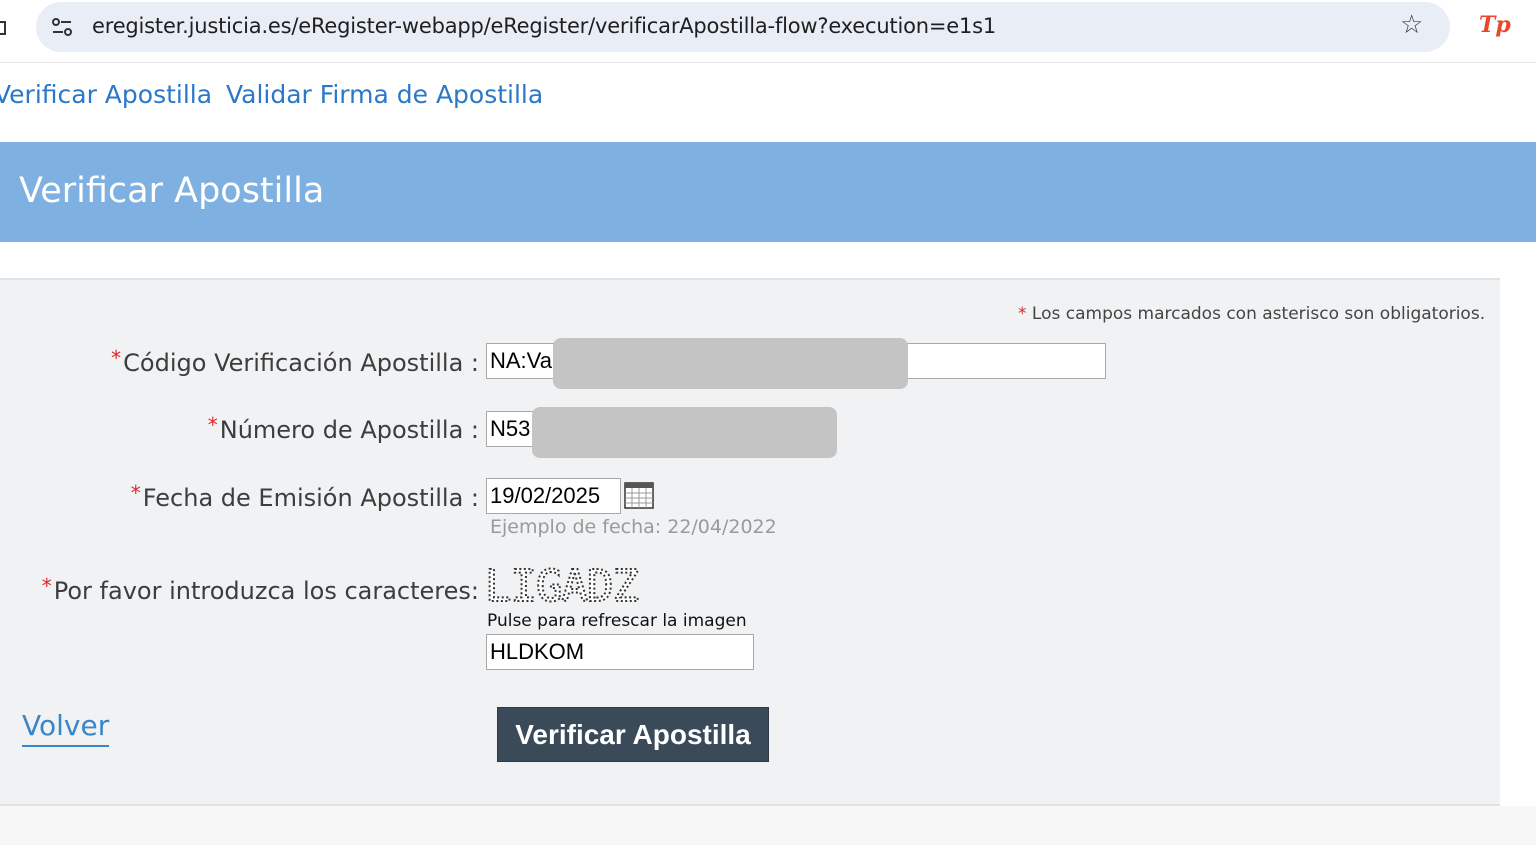  I want to click on extension-icon: Tp, so click(1495, 25).